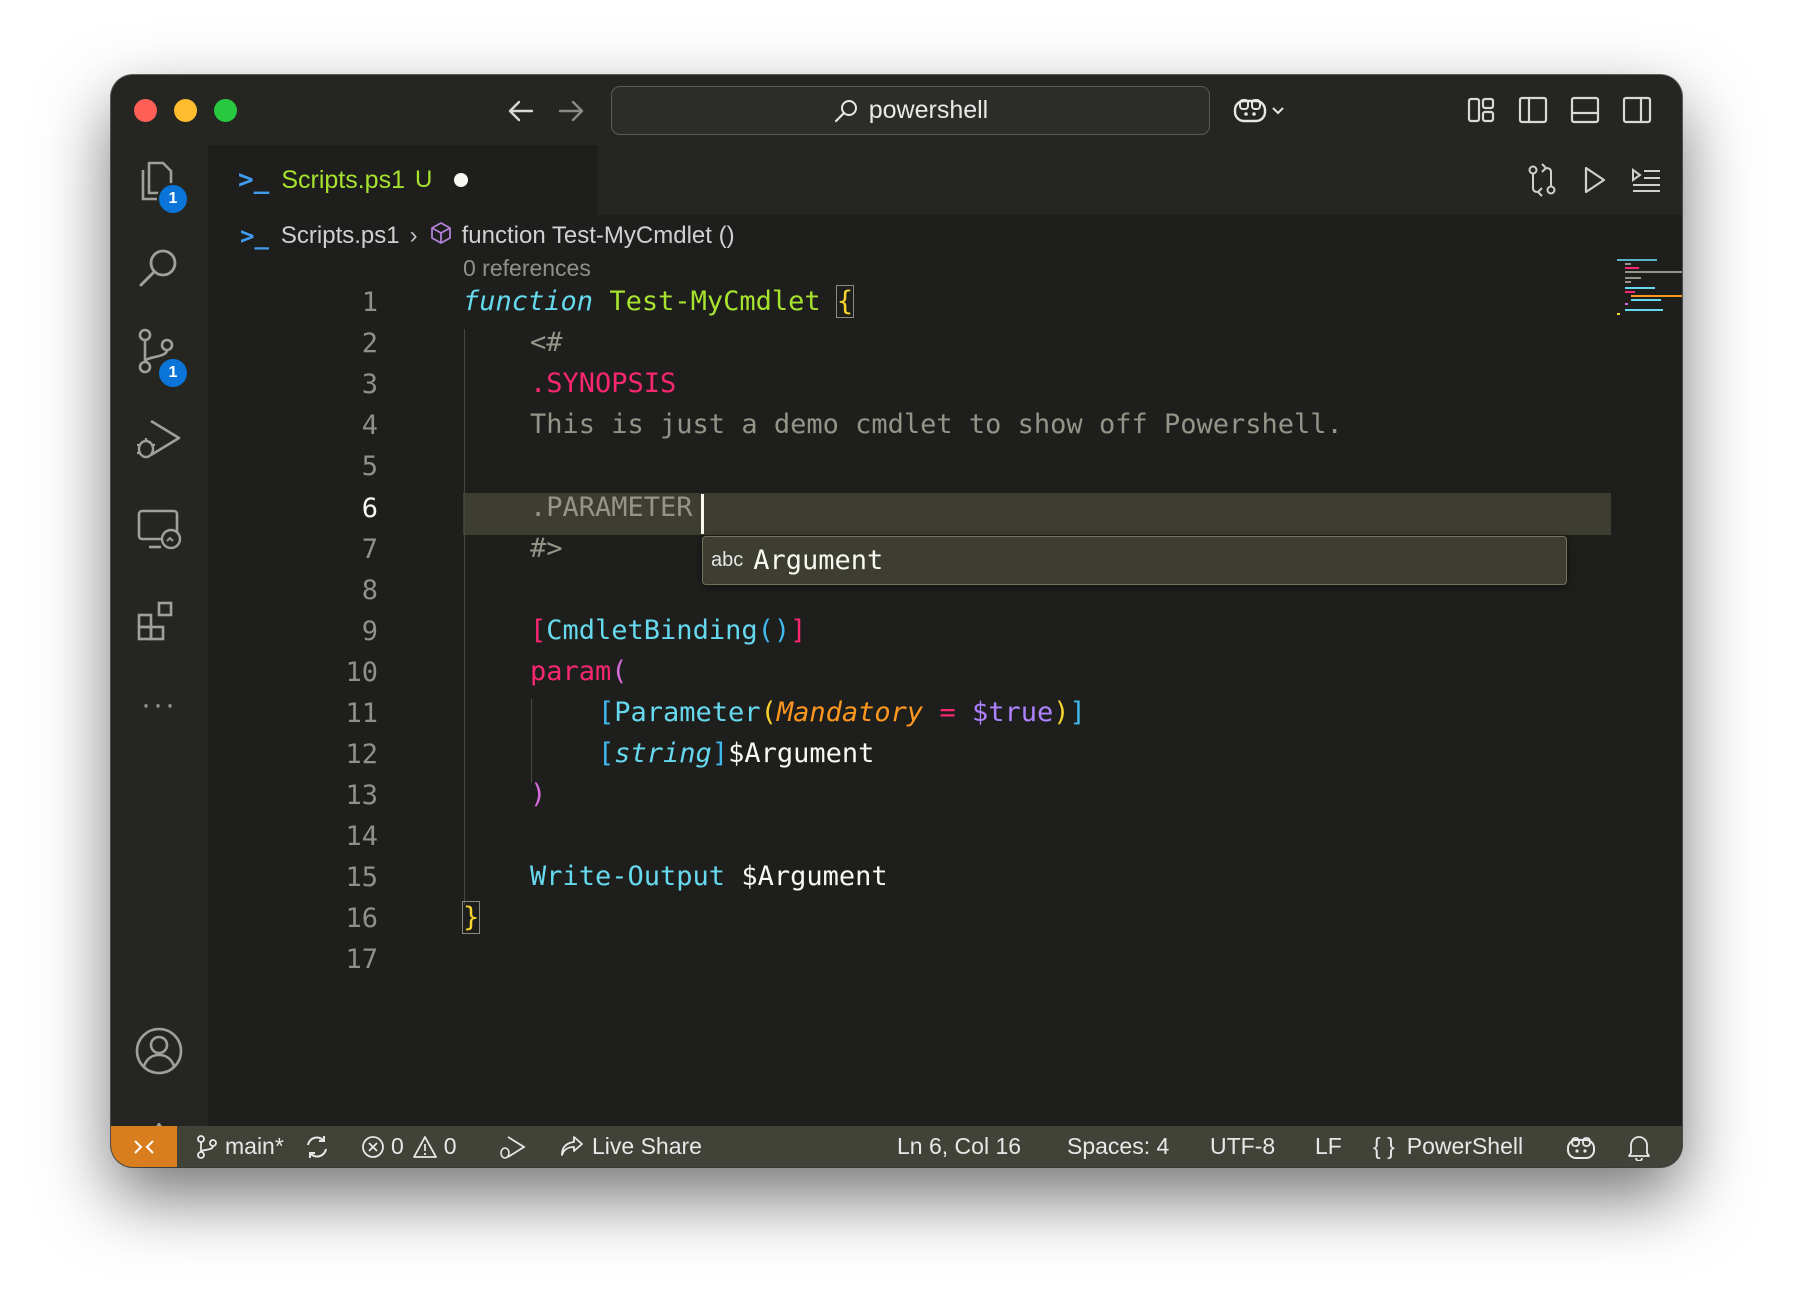 This screenshot has width=1794, height=1316. What do you see at coordinates (413, 235) in the screenshot?
I see `chevron-right-icon: ›` at bounding box center [413, 235].